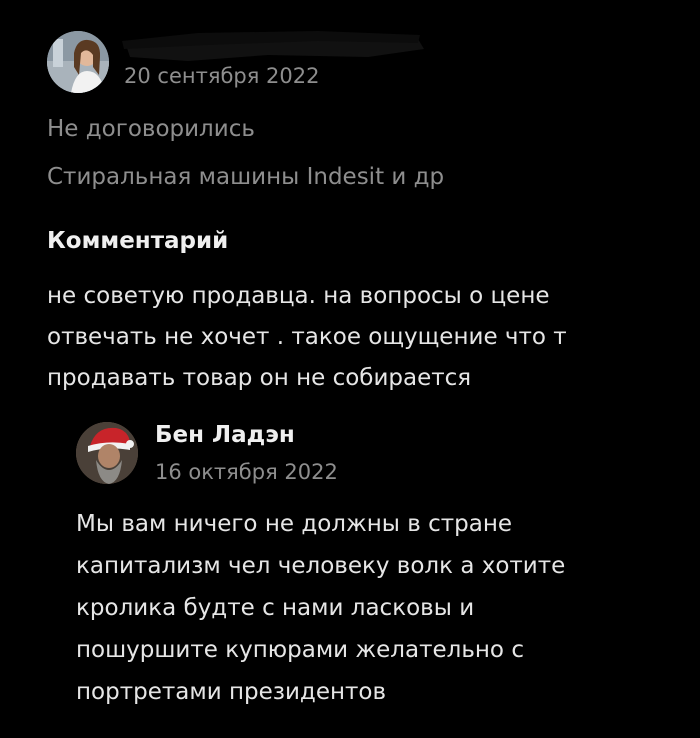  Describe the element at coordinates (259, 378) in the screenshot. I see `comment-line: продавать товар он не собирается` at that location.